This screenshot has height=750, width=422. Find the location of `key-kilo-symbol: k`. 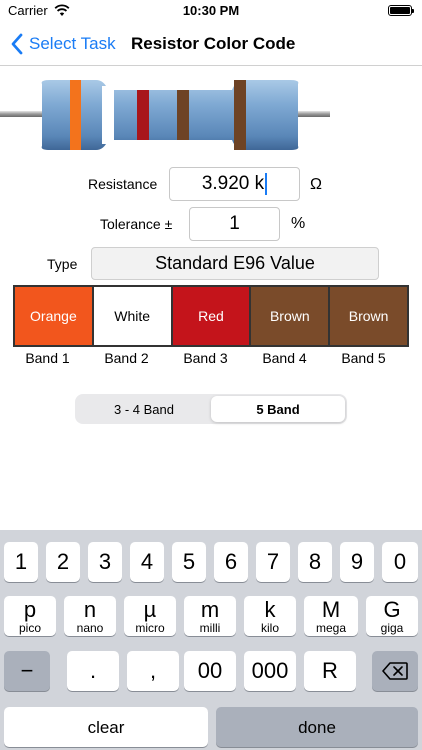

key-kilo-symbol: k is located at coordinates (270, 609).